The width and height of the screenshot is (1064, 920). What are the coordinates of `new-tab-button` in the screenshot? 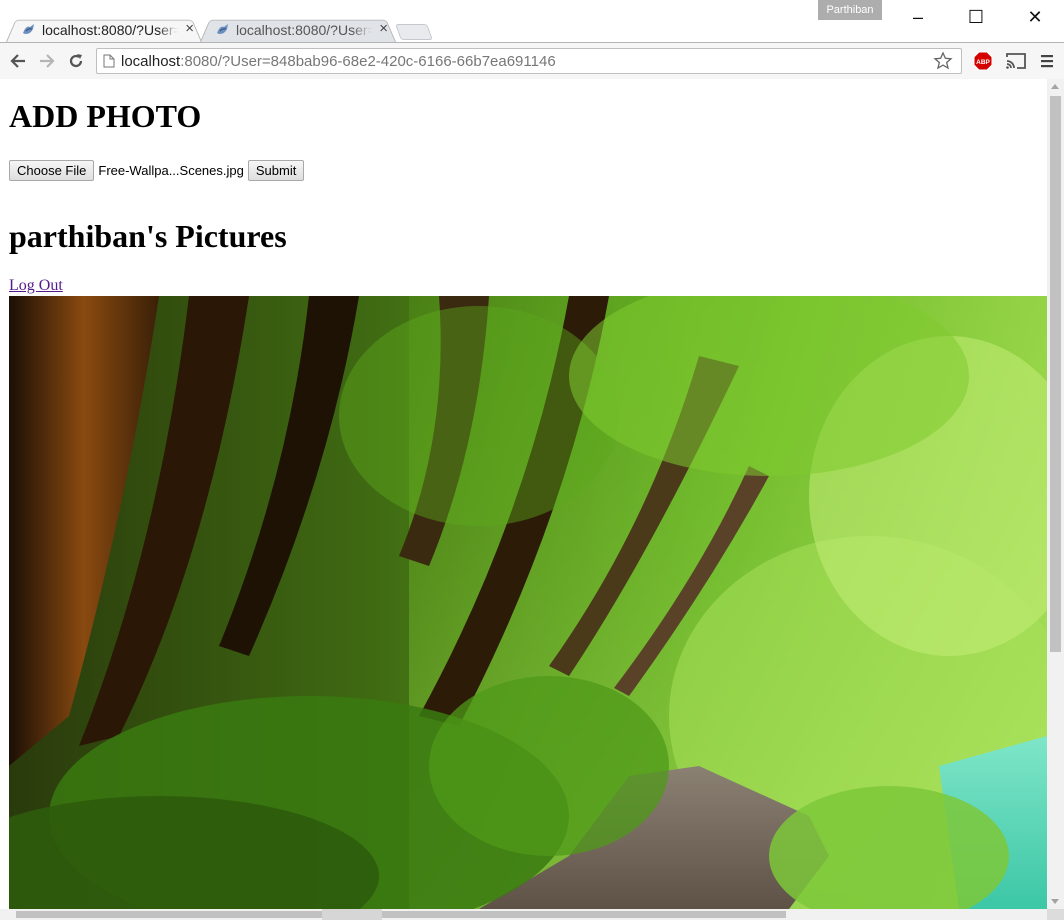 It's located at (414, 32).